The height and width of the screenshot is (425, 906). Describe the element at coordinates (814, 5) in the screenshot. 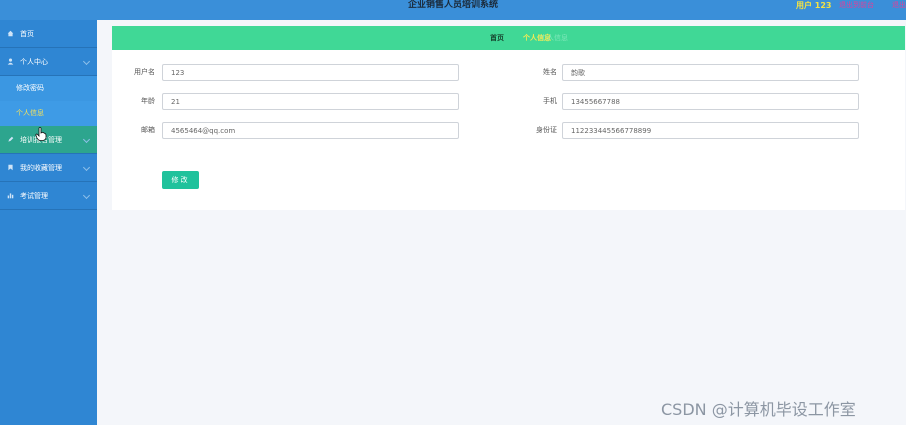

I see `current-user: 用户 123` at that location.